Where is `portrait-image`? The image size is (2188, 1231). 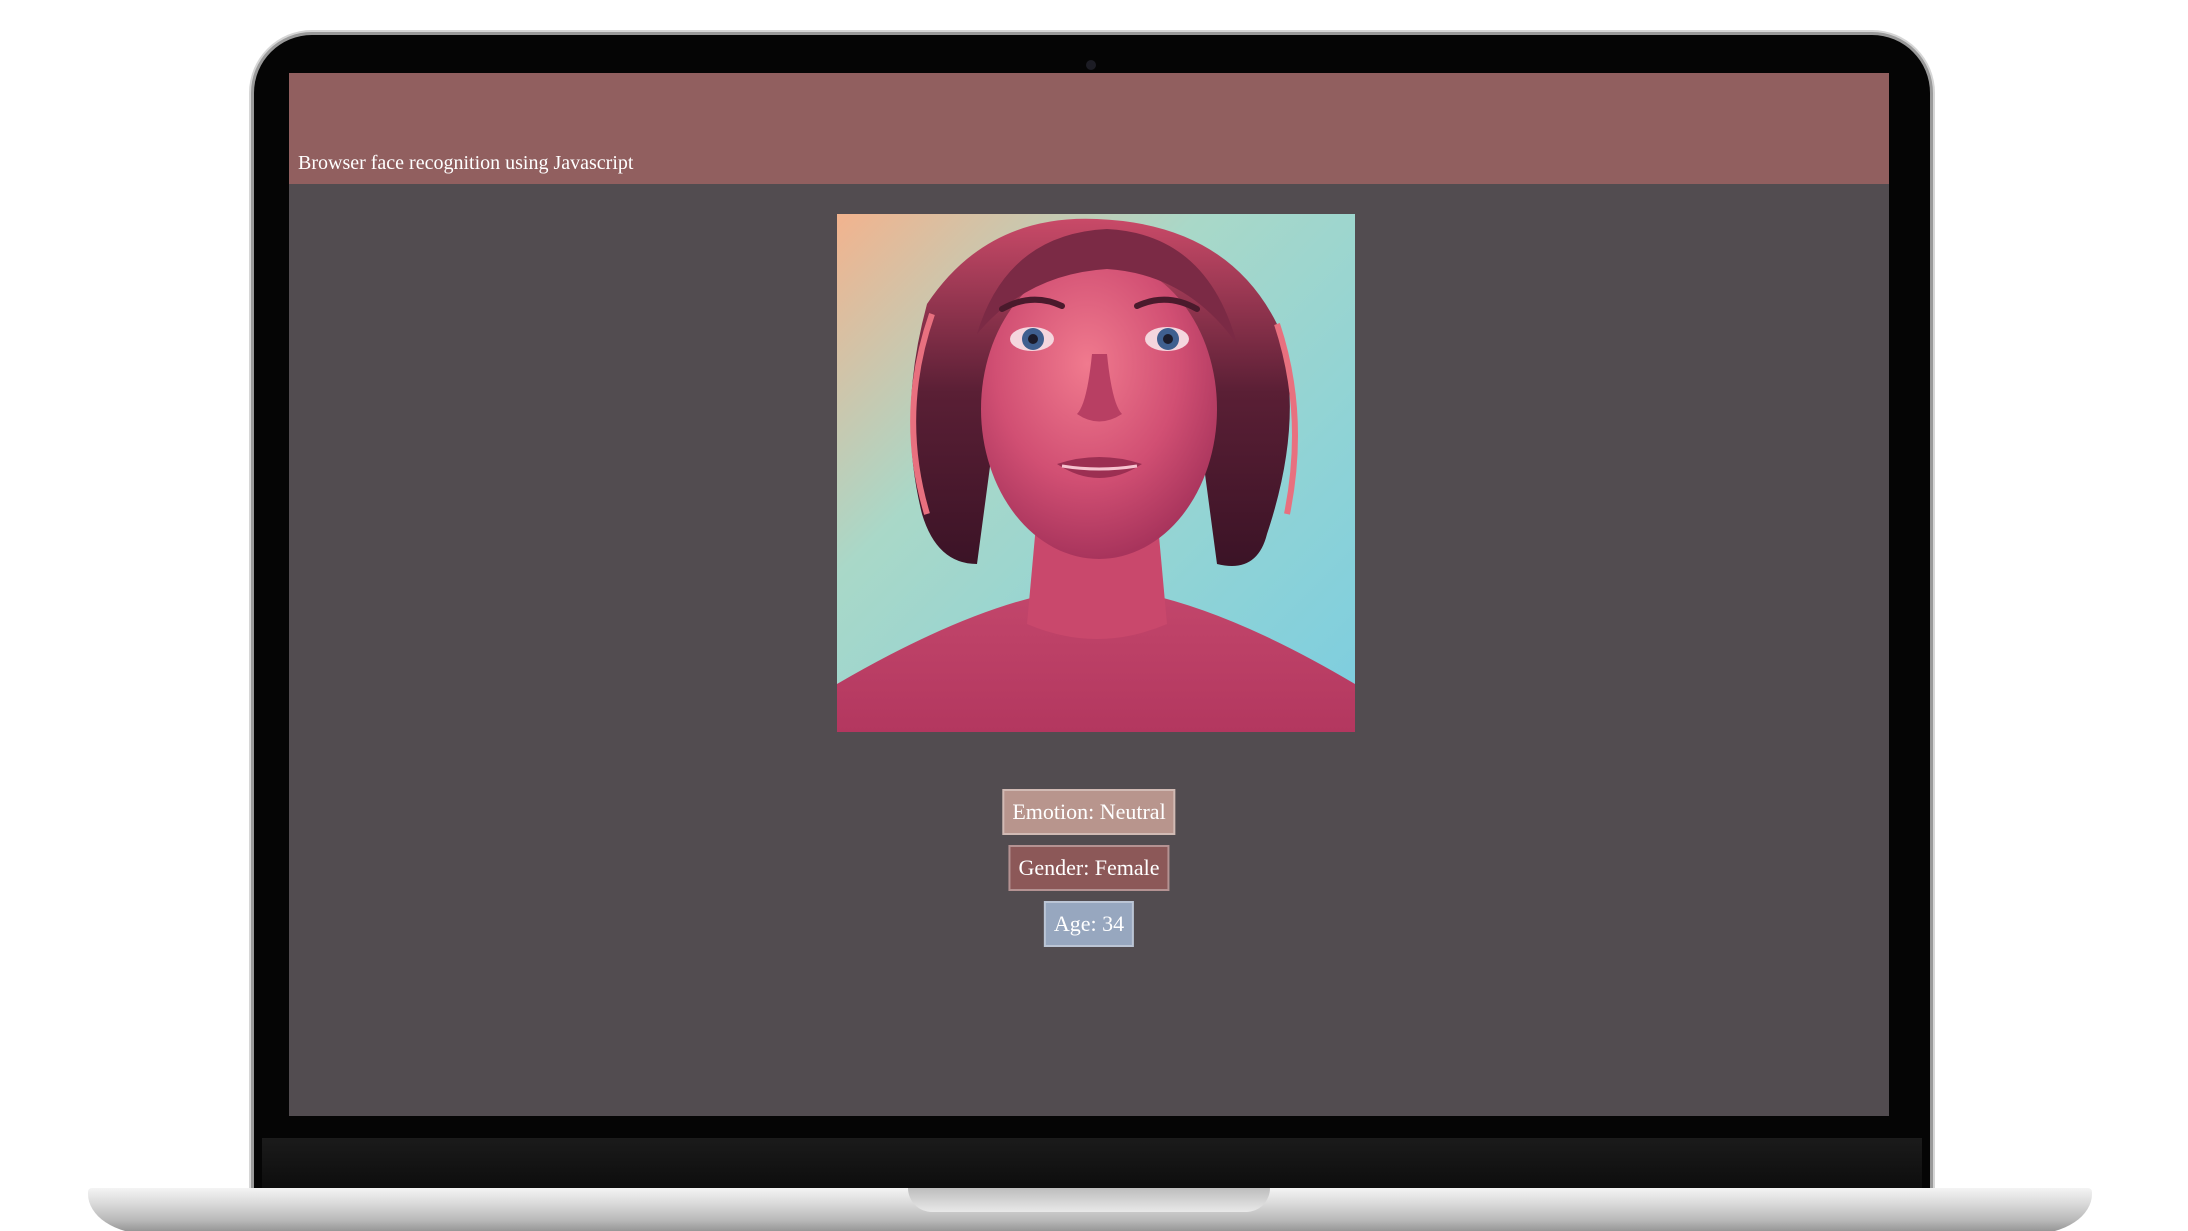 portrait-image is located at coordinates (1096, 473).